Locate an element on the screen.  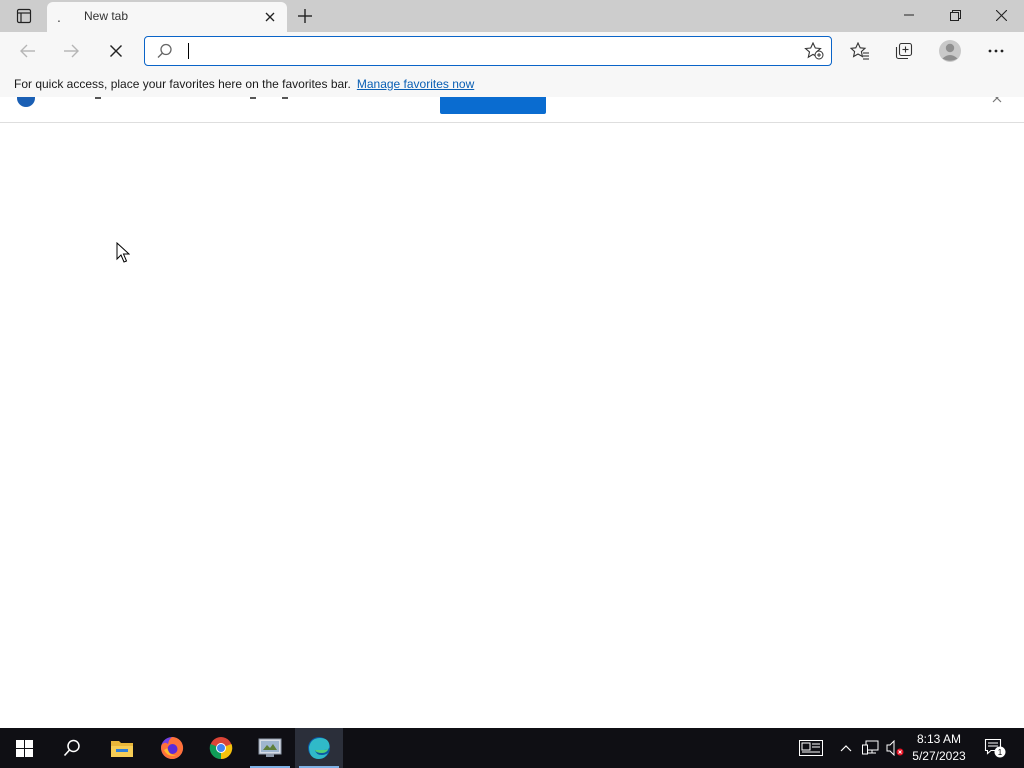
restore-button is located at coordinates (955, 15).